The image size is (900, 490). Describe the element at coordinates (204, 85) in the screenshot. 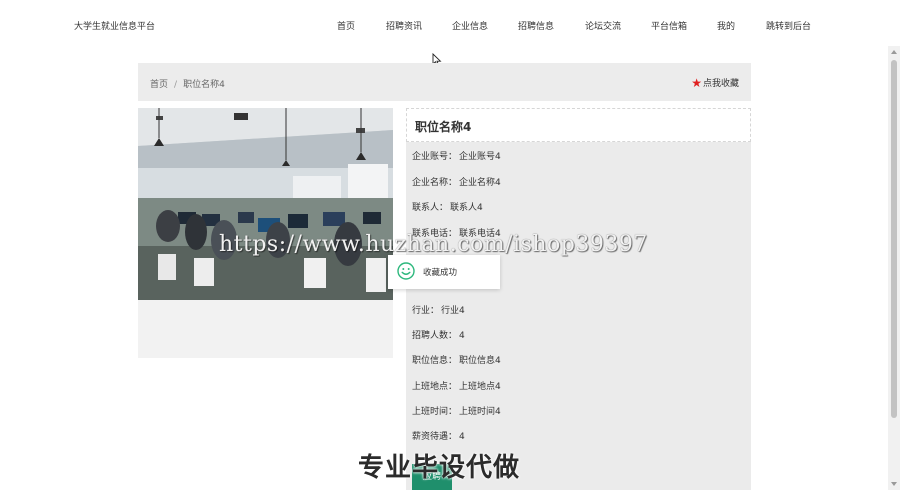

I see `breadcrumb-current: 职位名称4` at that location.